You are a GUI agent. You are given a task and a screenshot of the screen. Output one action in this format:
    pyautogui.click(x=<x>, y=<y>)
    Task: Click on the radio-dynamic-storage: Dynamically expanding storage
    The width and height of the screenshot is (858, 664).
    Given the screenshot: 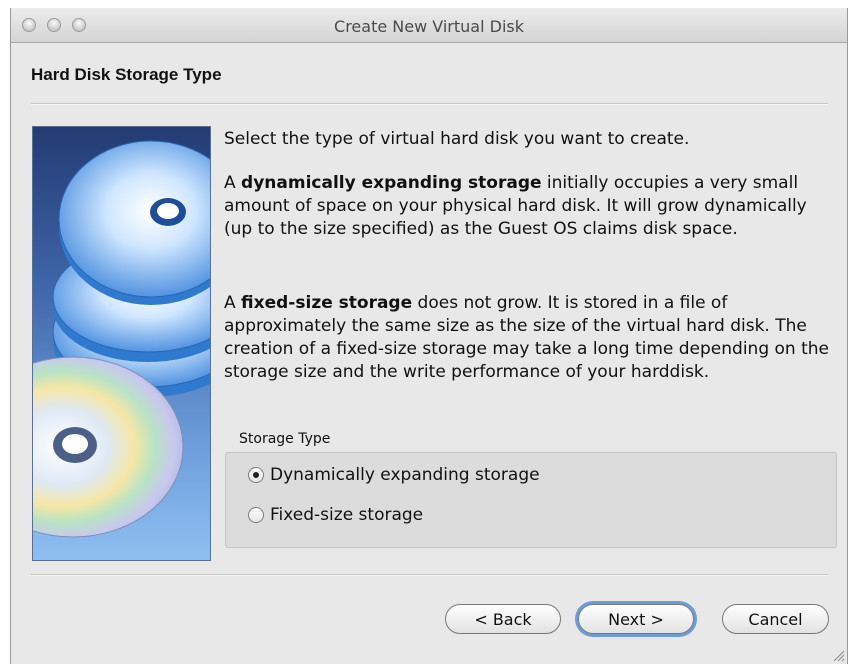 What is the action you would take?
    pyautogui.click(x=394, y=475)
    